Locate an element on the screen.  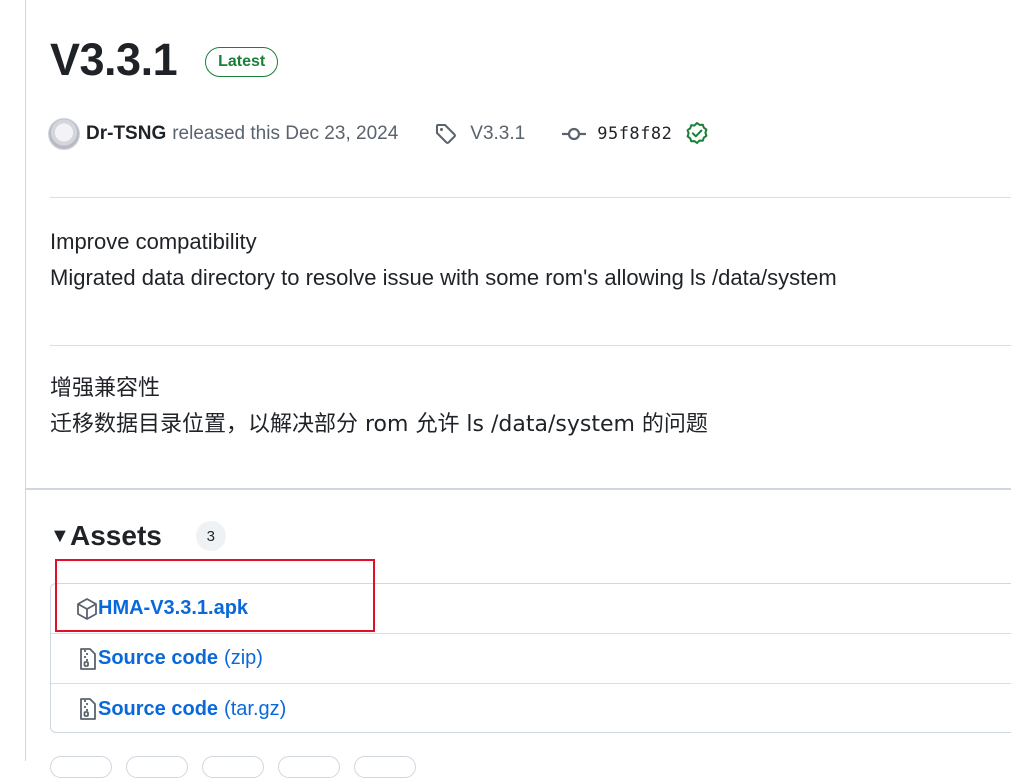
latest-badge: Latest is located at coordinates (242, 62).